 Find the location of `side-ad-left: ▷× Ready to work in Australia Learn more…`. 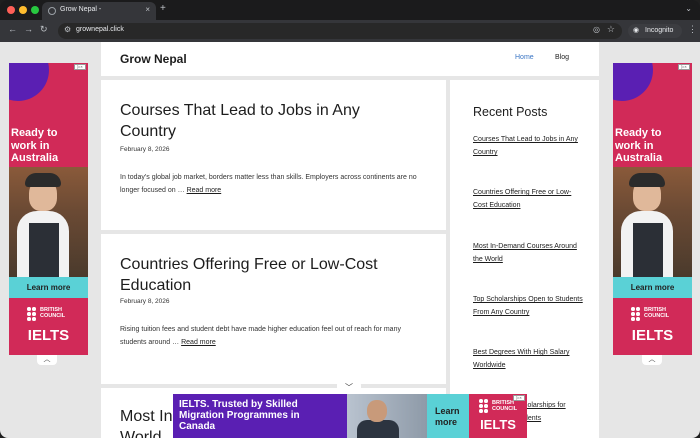

side-ad-left: ▷× Ready to work in Australia Learn more… is located at coordinates (48, 209).